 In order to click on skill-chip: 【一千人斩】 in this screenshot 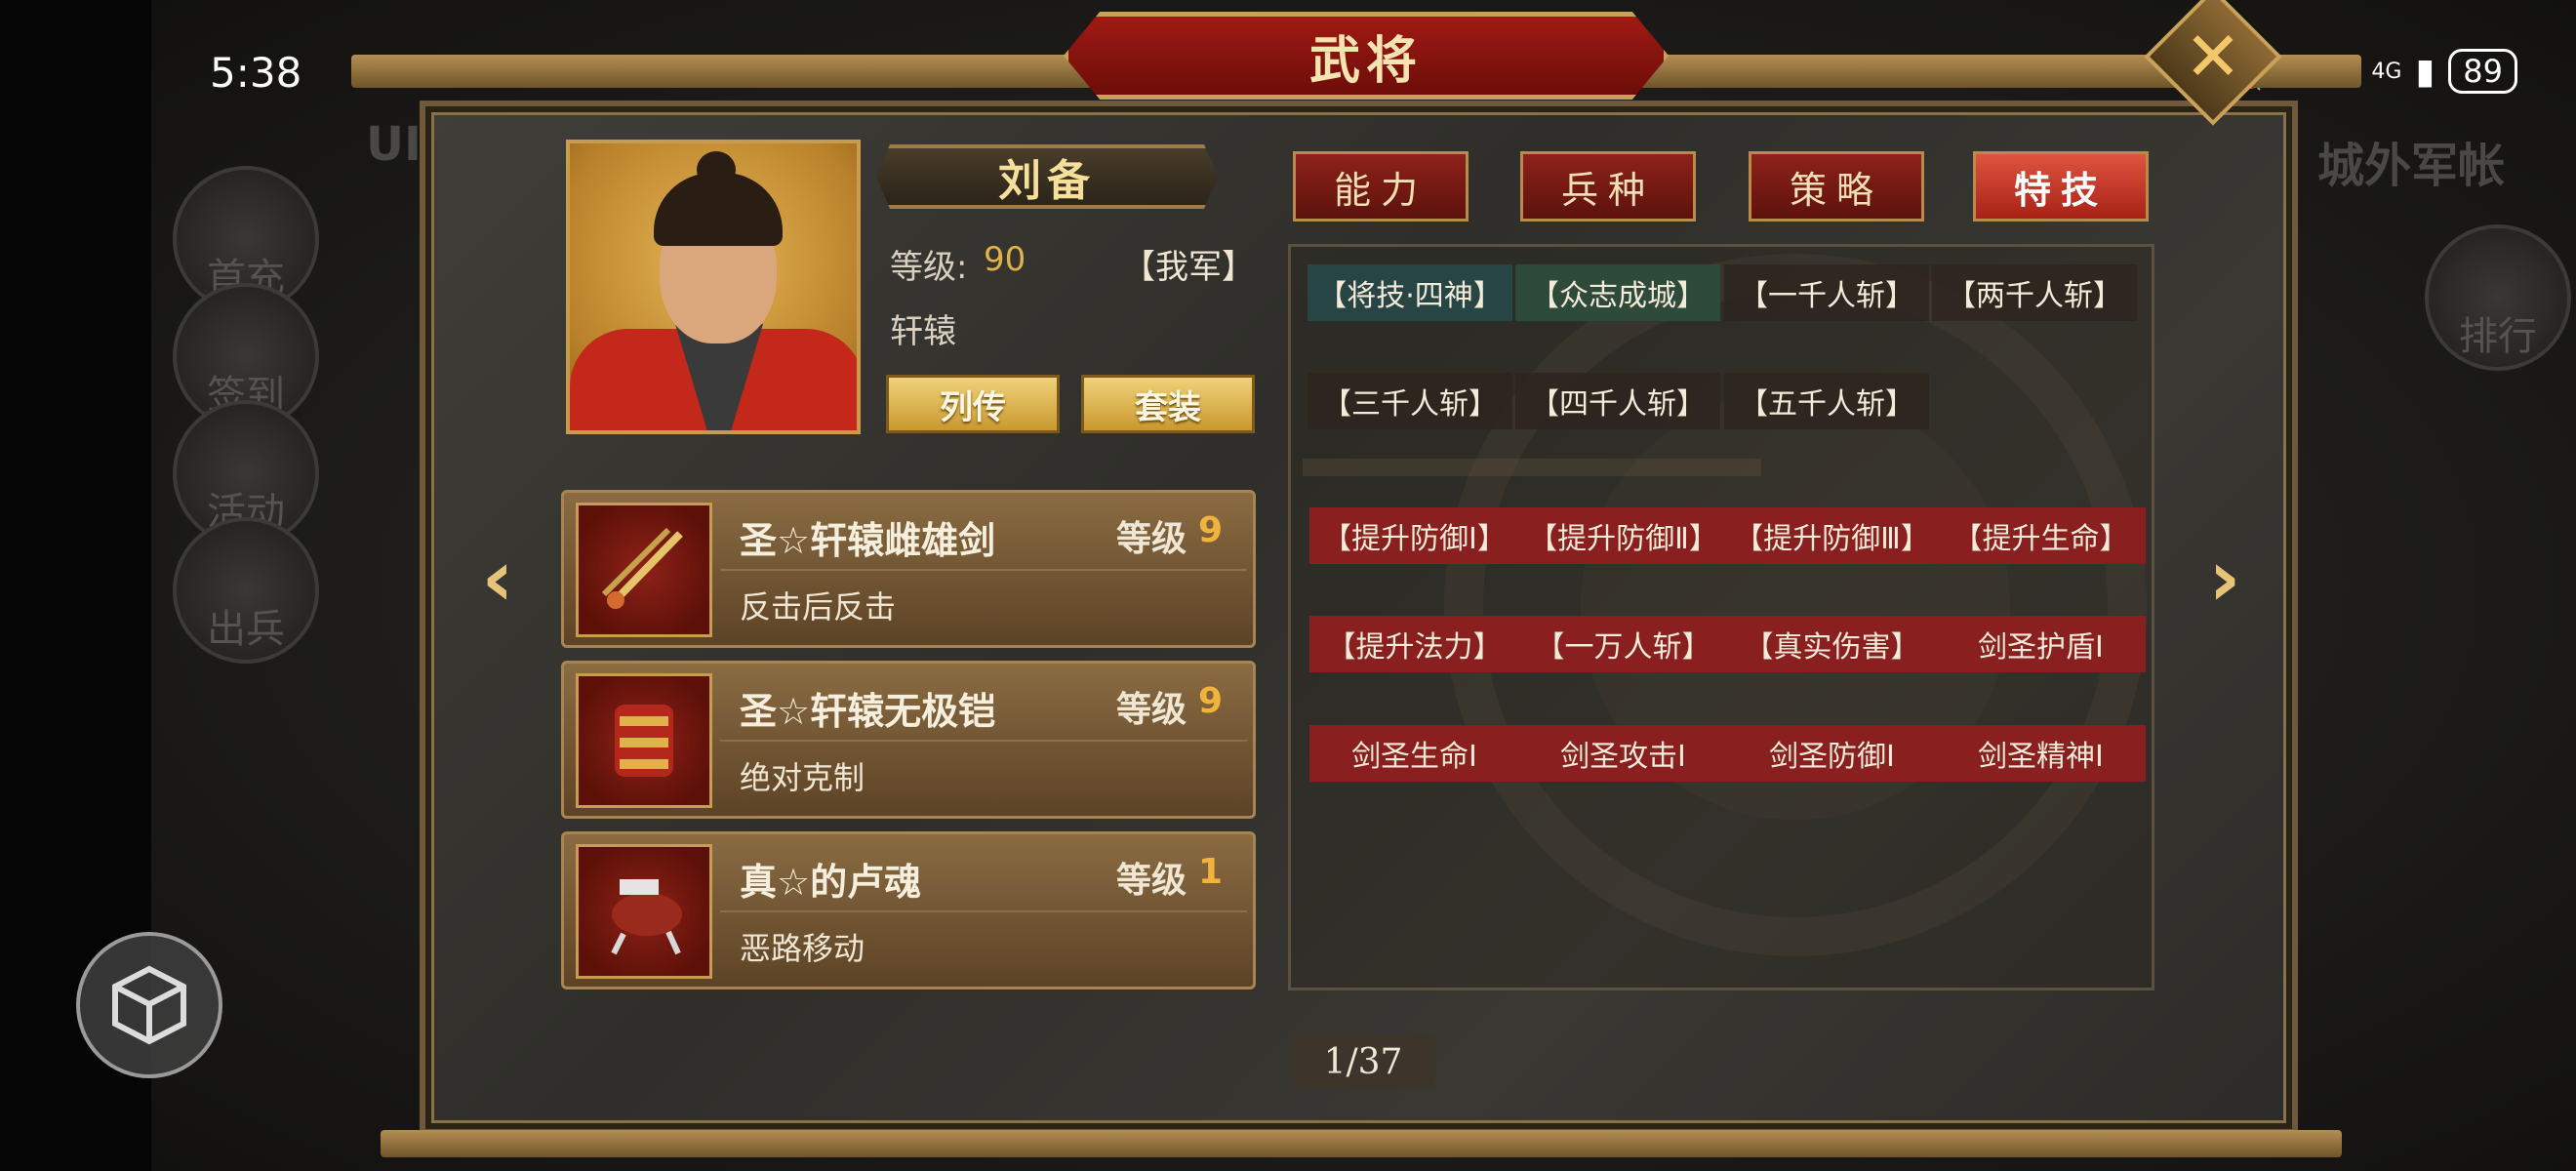, I will do `click(1826, 292)`.